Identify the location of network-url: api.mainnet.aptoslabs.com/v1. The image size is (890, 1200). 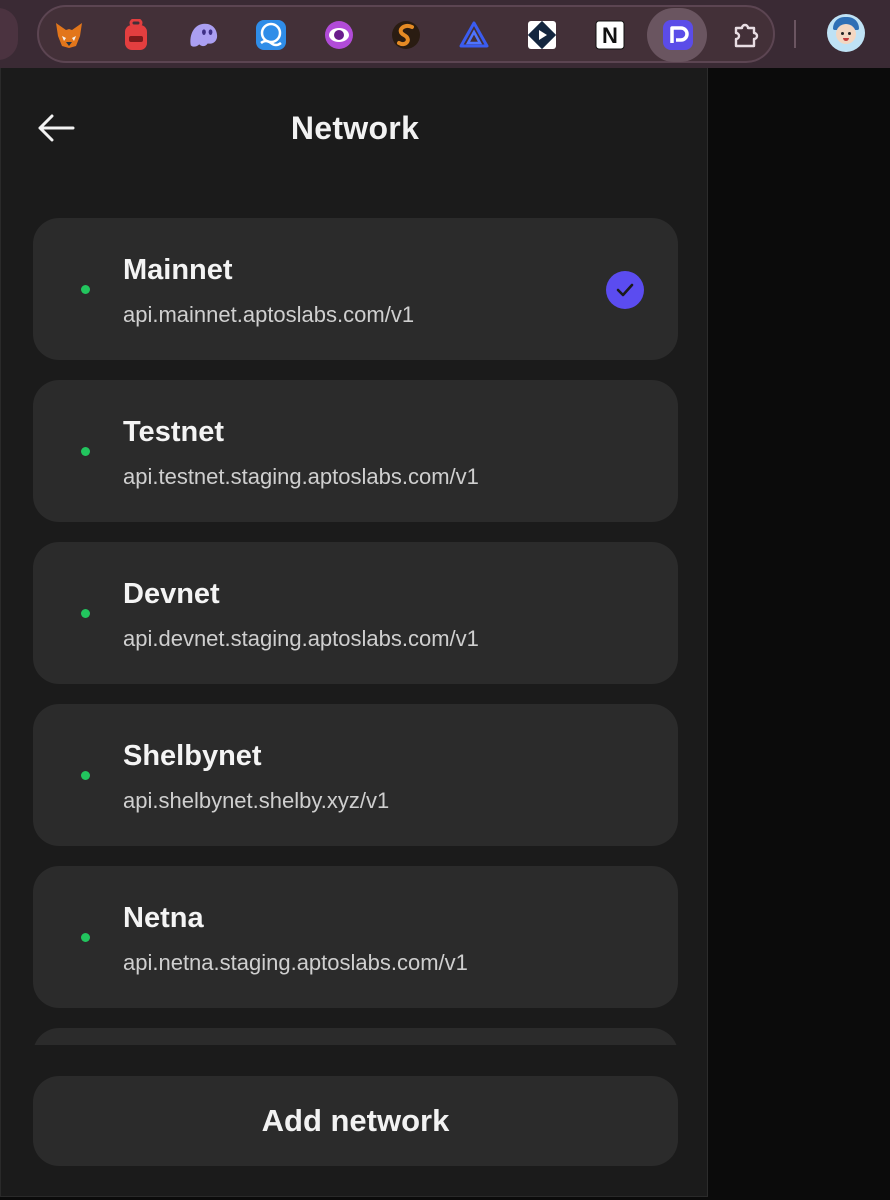
(269, 314).